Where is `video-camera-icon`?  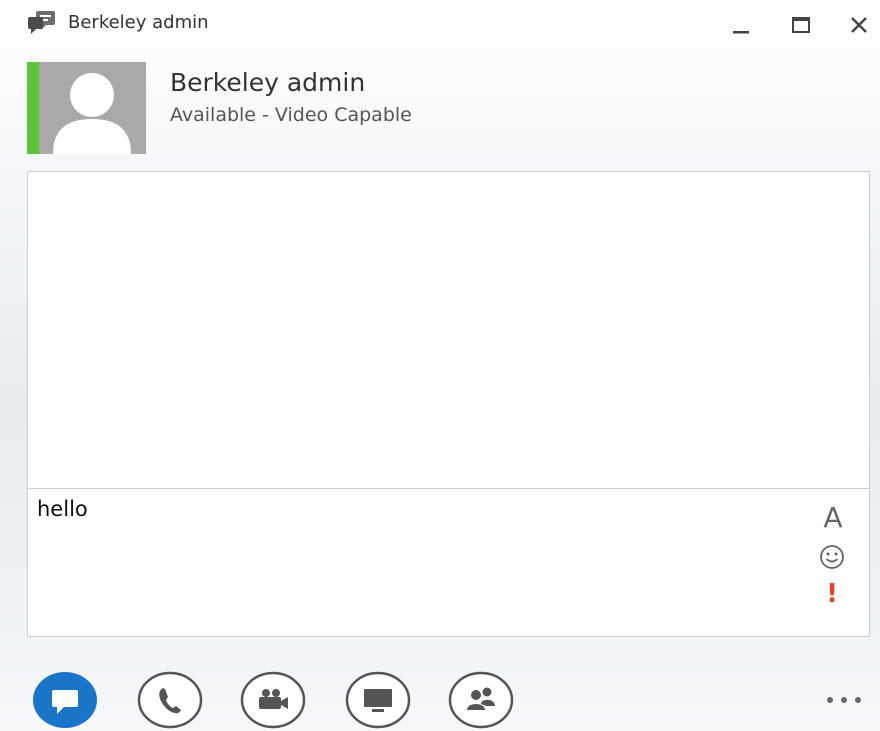
video-camera-icon is located at coordinates (273, 700).